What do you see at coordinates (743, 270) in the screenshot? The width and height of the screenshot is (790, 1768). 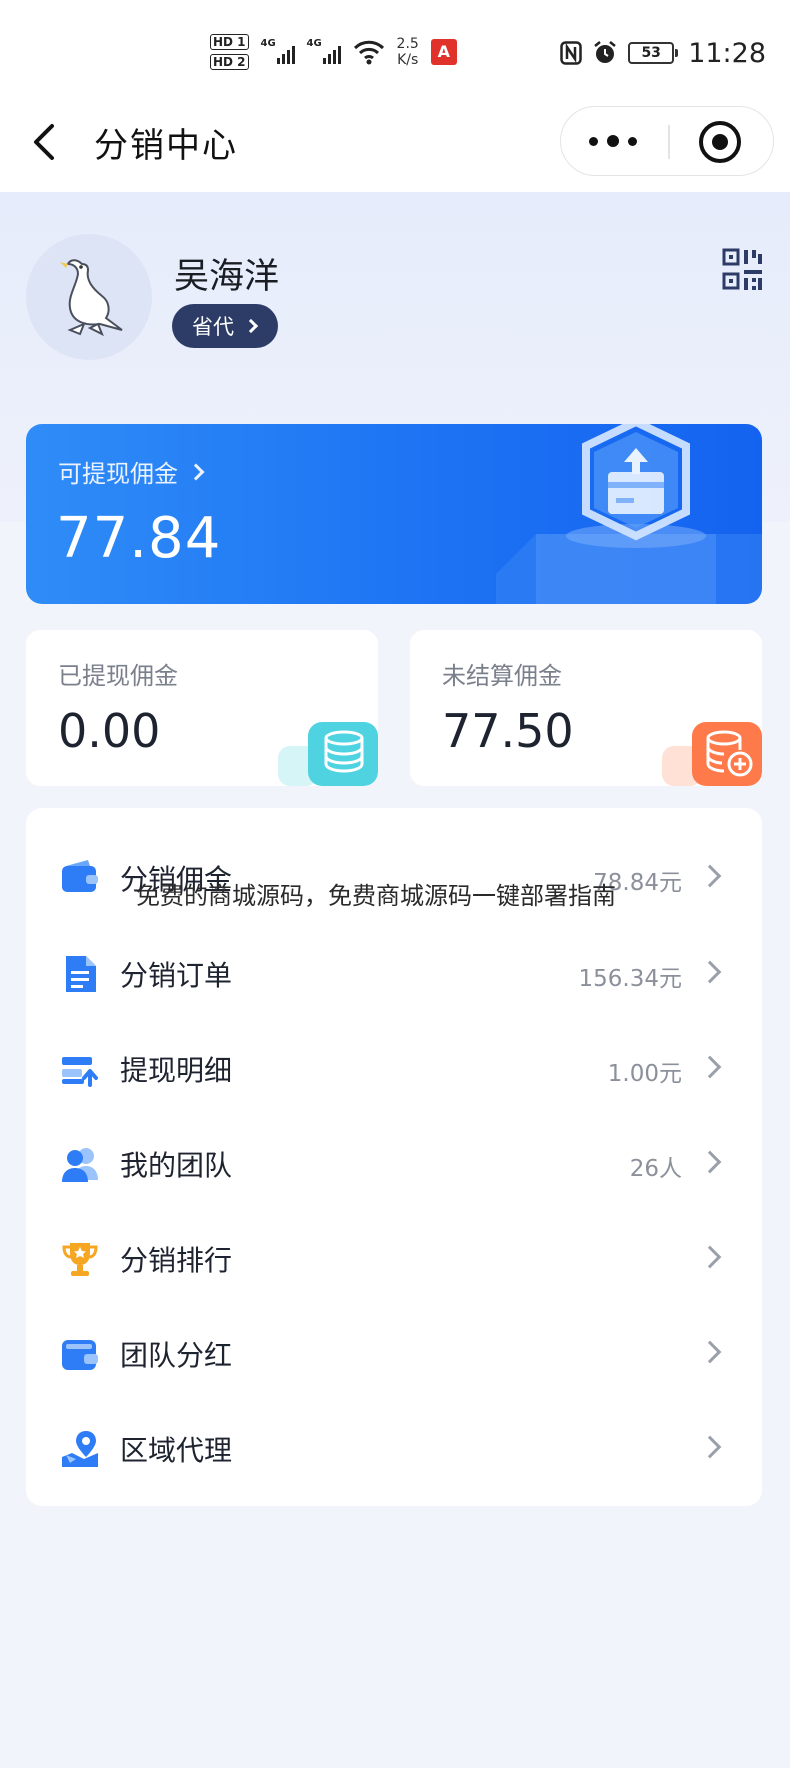 I see `qr-code-icon` at bounding box center [743, 270].